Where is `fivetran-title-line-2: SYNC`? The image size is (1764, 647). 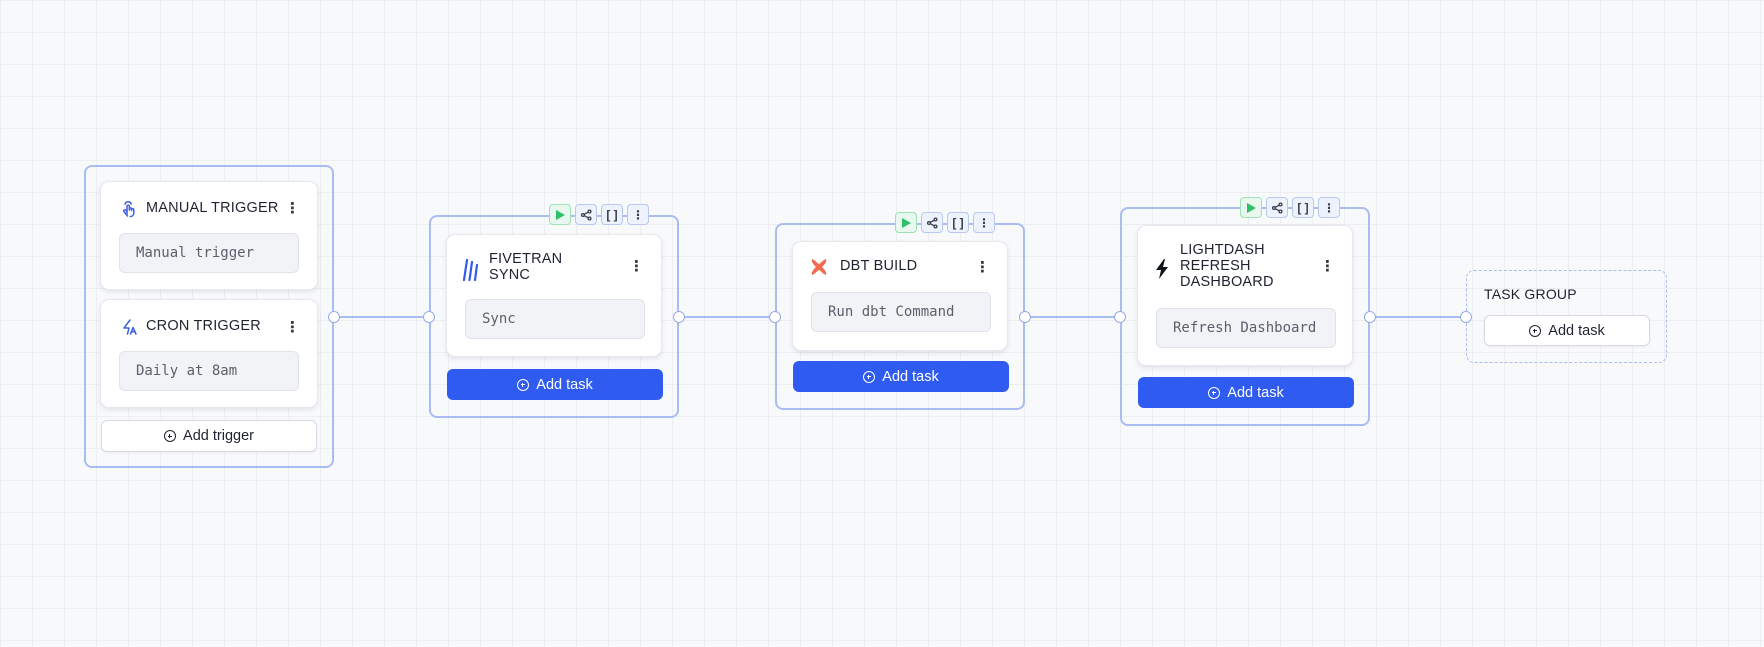
fivetran-title-line-2: SYNC is located at coordinates (510, 275).